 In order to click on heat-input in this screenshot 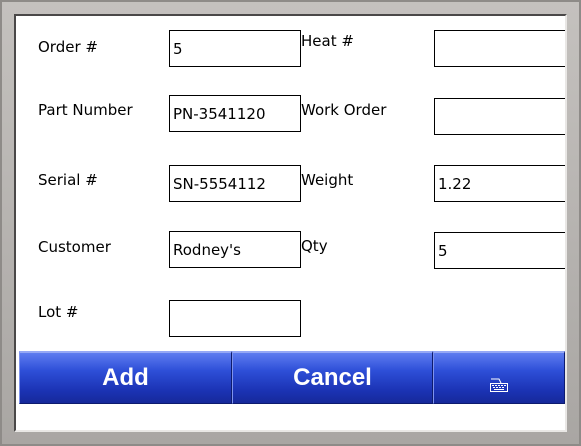, I will do `click(499, 48)`.